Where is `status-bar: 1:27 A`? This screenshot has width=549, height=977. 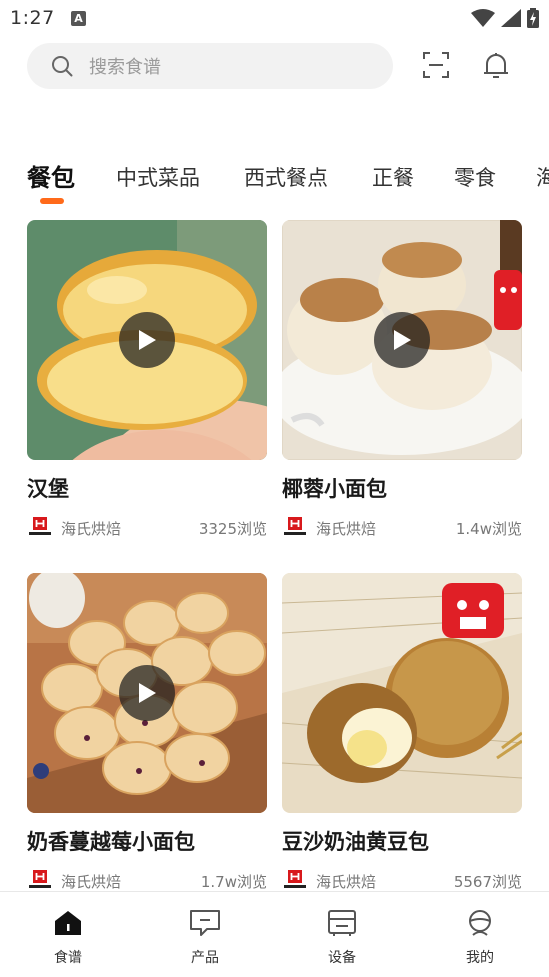 status-bar: 1:27 A is located at coordinates (274, 19).